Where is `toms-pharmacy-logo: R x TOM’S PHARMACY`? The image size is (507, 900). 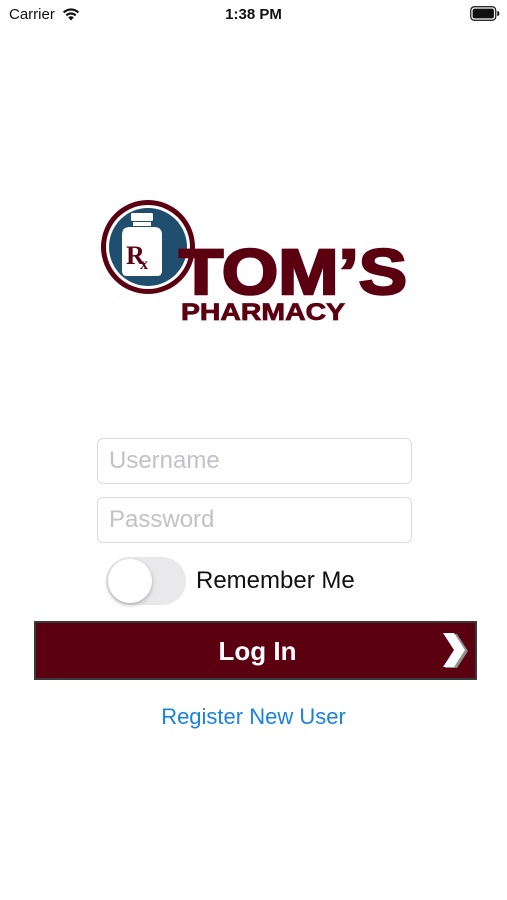
toms-pharmacy-logo: R x TOM’S PHARMACY is located at coordinates (254, 263).